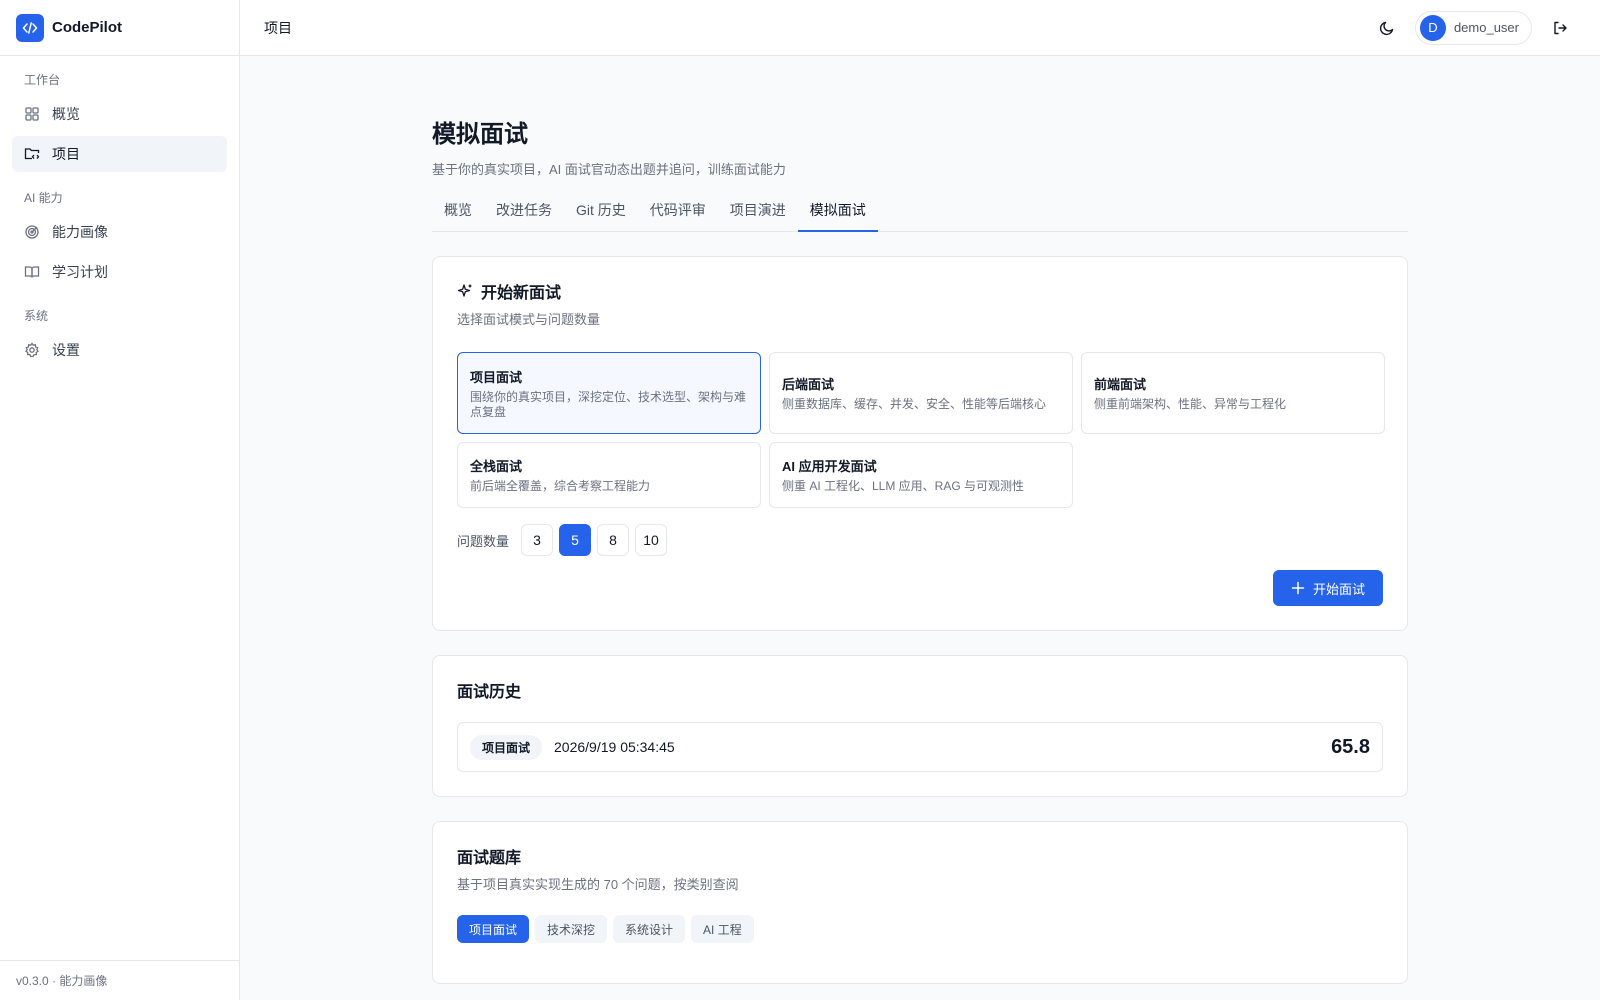 The height and width of the screenshot is (1000, 1600). Describe the element at coordinates (43, 197) in the screenshot. I see `nav-group-title: AI 能力` at that location.